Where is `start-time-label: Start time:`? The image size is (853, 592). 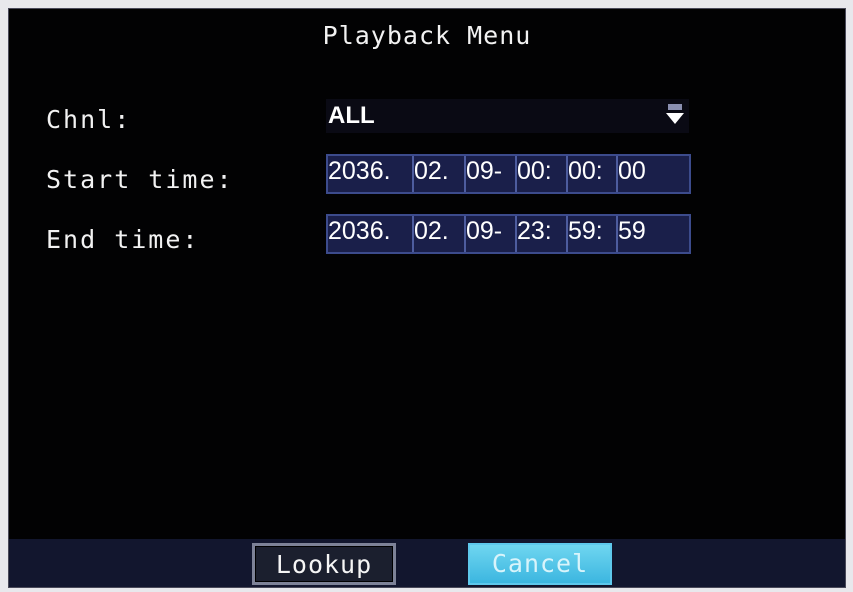 start-time-label: Start time: is located at coordinates (140, 179).